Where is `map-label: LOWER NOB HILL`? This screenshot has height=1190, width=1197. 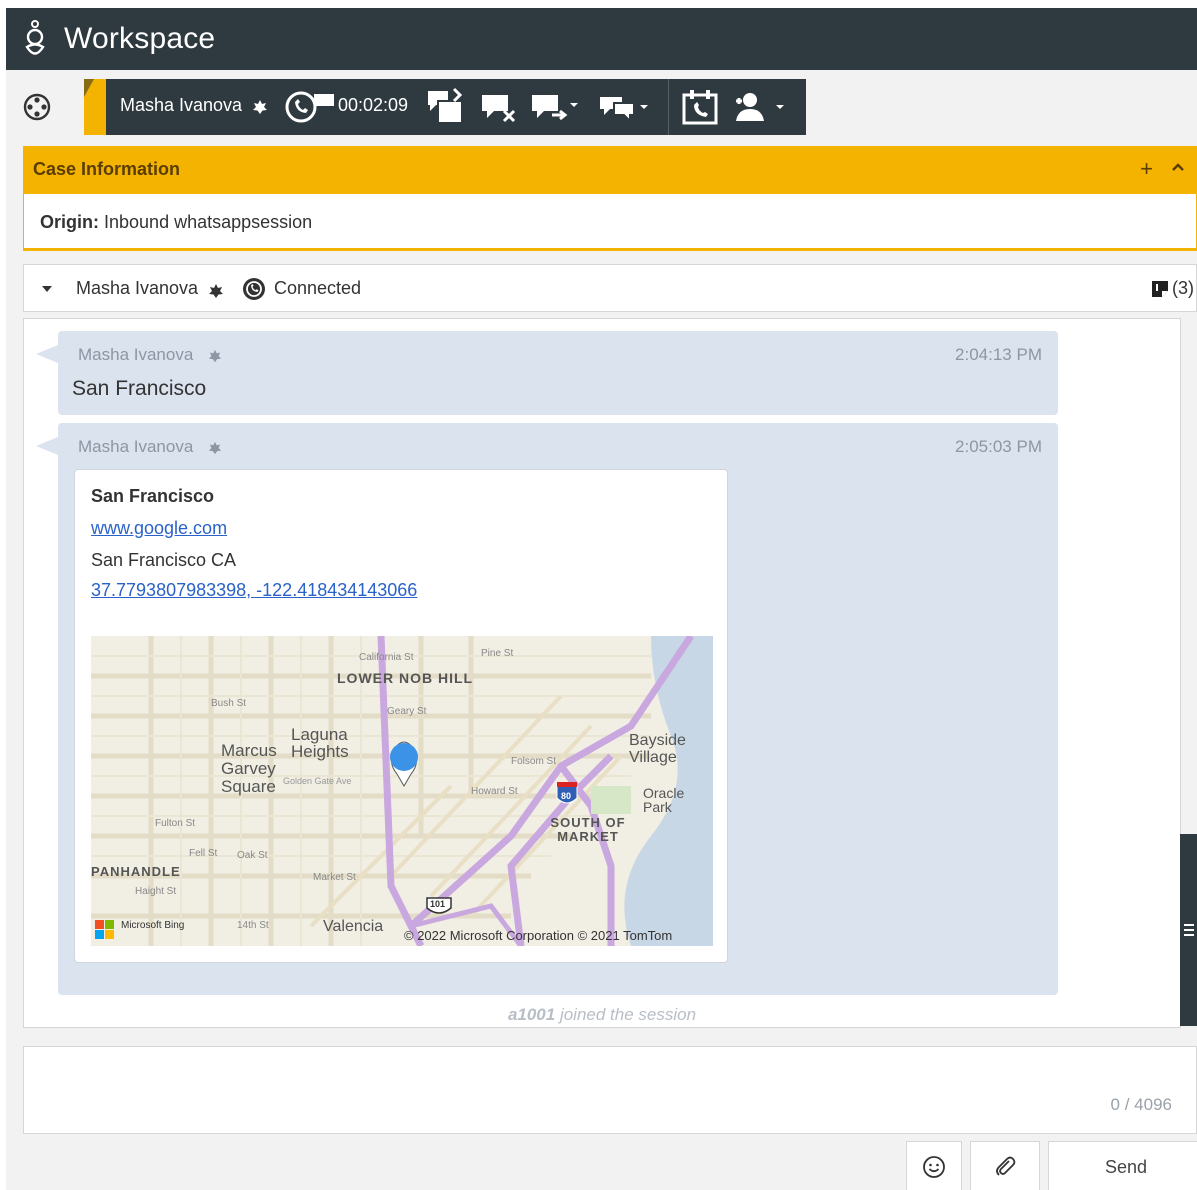
map-label: LOWER NOB HILL is located at coordinates (405, 678).